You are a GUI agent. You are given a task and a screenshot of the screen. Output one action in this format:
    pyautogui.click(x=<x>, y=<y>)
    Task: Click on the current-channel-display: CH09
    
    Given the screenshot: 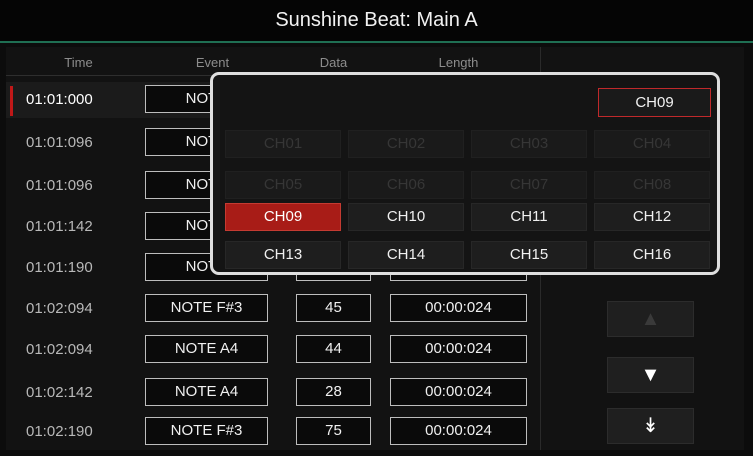 What is the action you would take?
    pyautogui.click(x=654, y=102)
    